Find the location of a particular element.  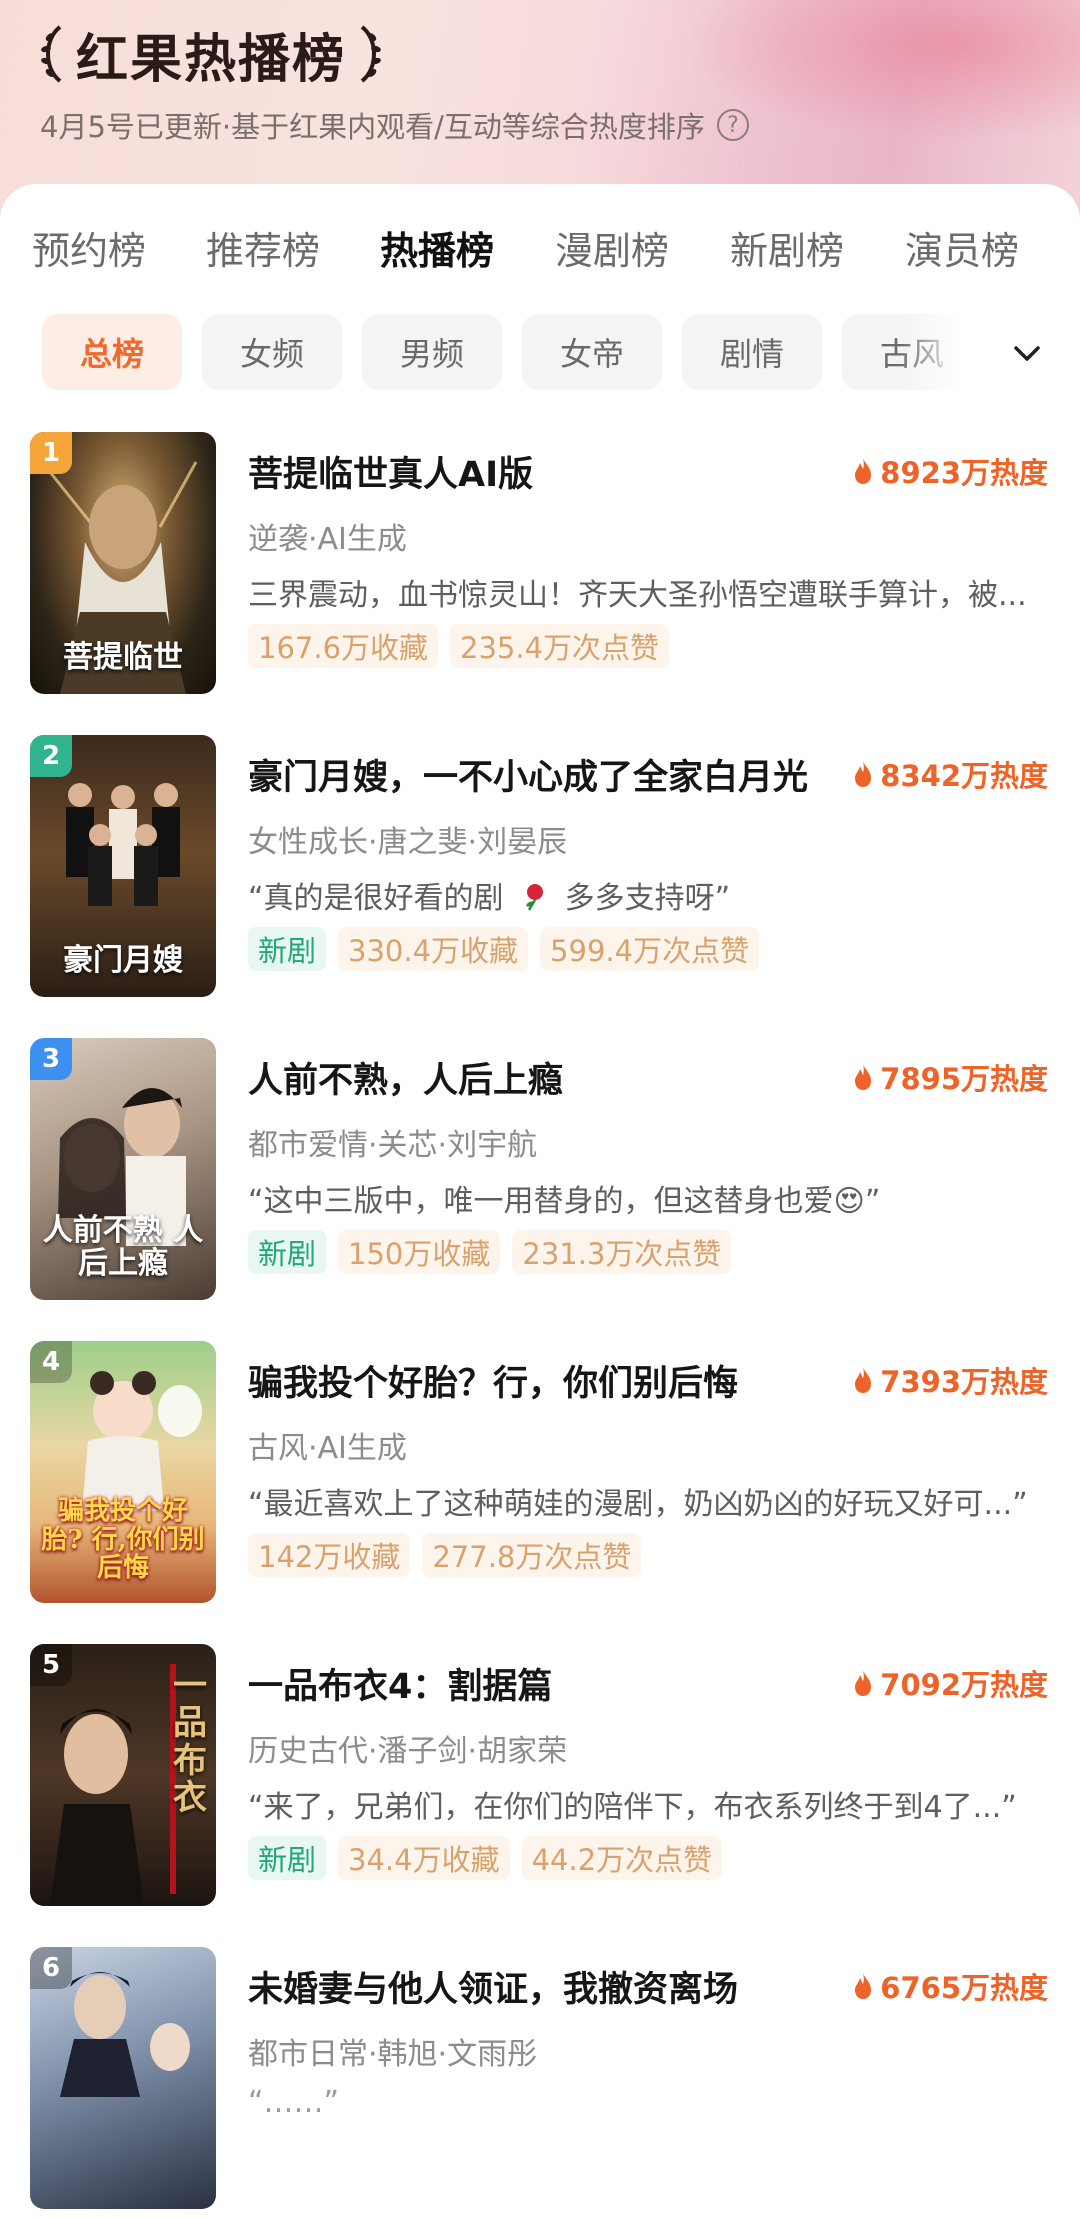

chips-fade is located at coordinates (990, 352).